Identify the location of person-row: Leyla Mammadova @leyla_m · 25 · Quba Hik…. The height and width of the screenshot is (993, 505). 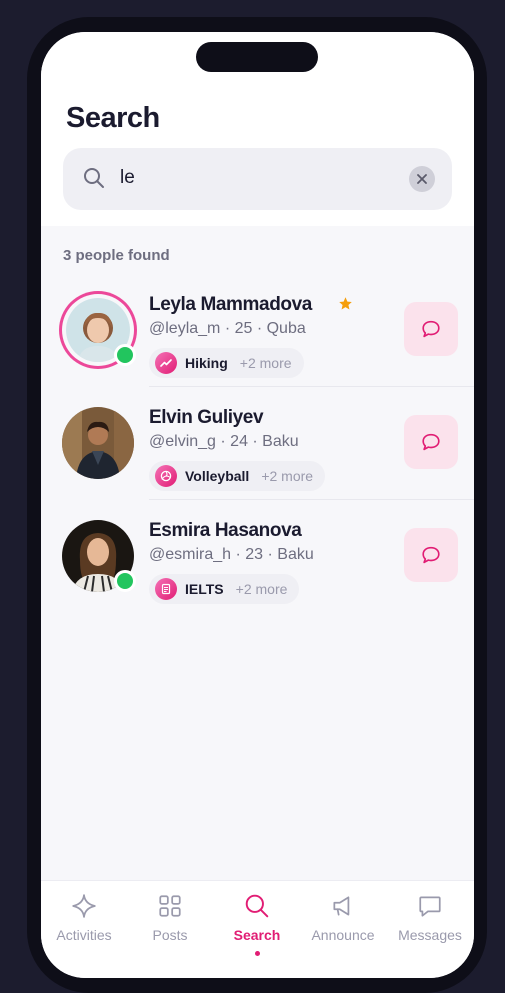
(257, 350).